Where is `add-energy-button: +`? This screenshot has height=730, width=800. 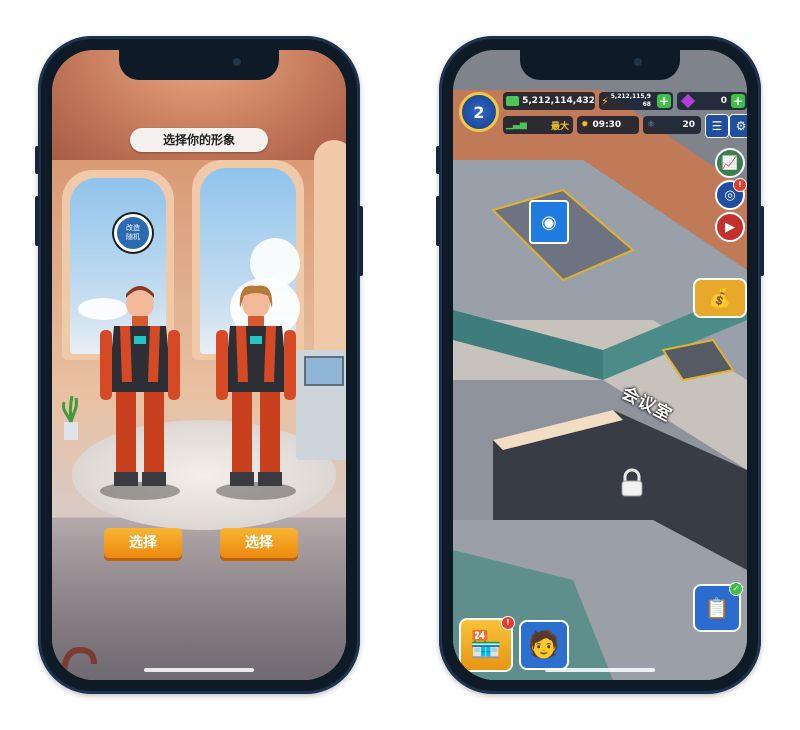
add-energy-button: + is located at coordinates (664, 101).